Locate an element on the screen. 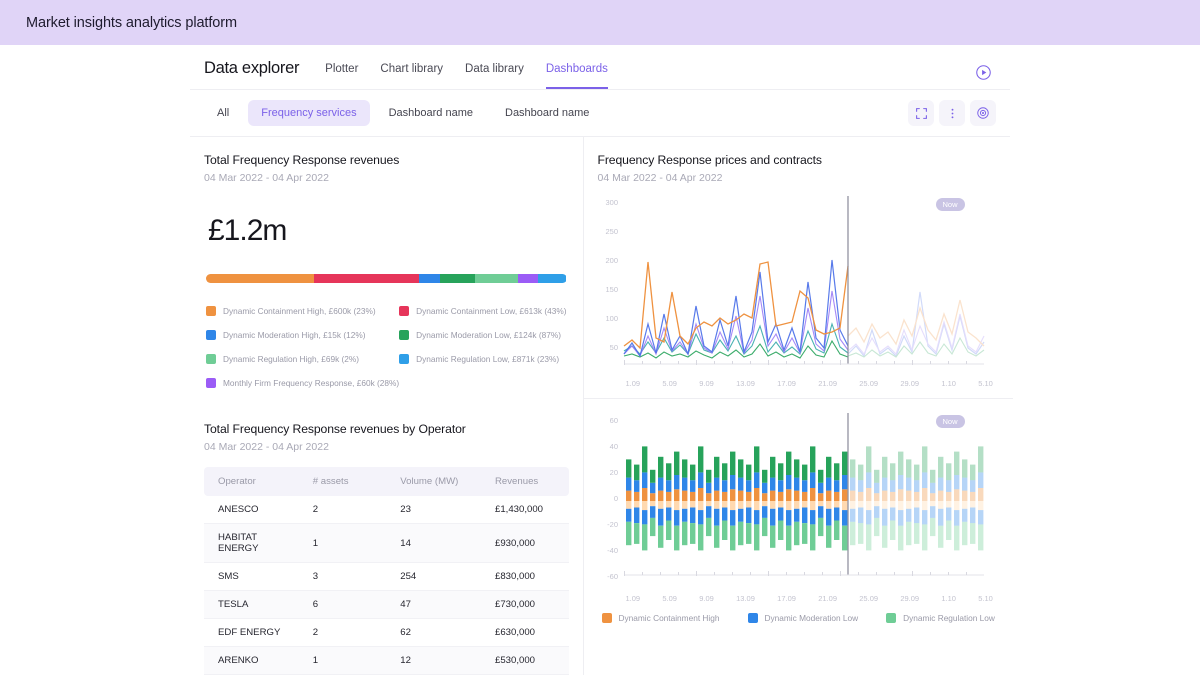  table-header-row: Operator # assets Volume (MW) Revenues is located at coordinates (386, 481).